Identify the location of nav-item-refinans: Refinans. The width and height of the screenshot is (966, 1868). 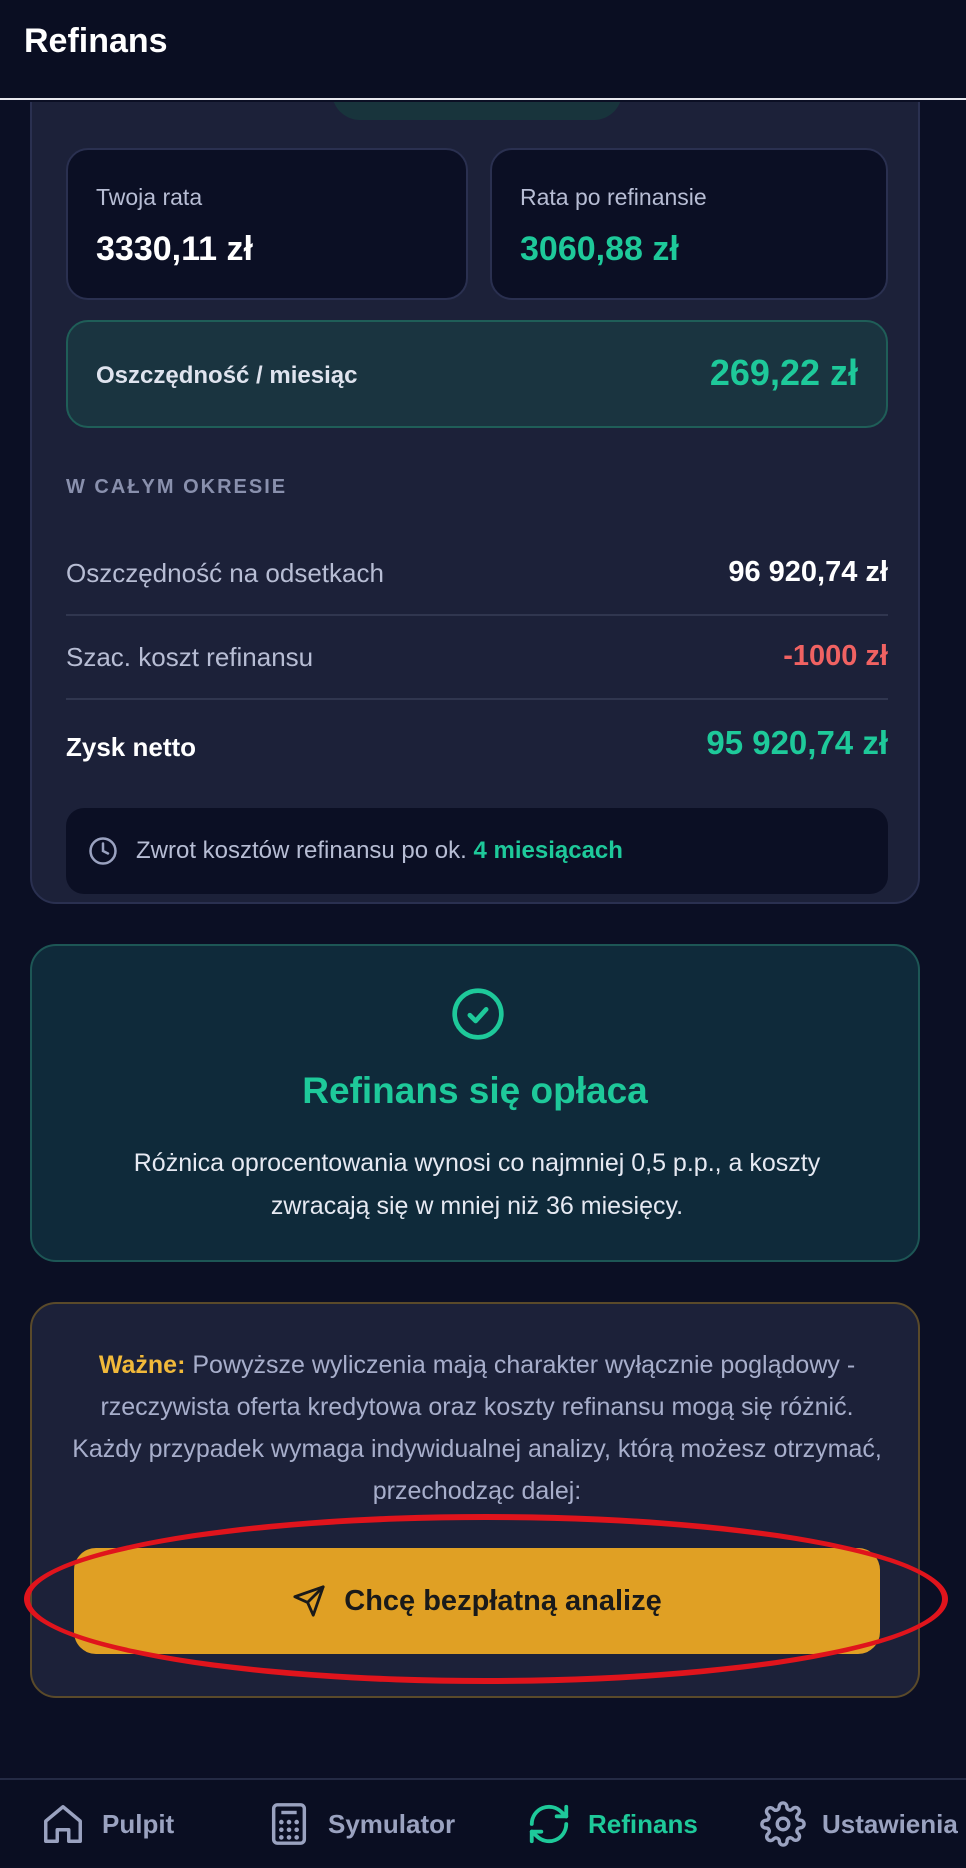
(612, 1824).